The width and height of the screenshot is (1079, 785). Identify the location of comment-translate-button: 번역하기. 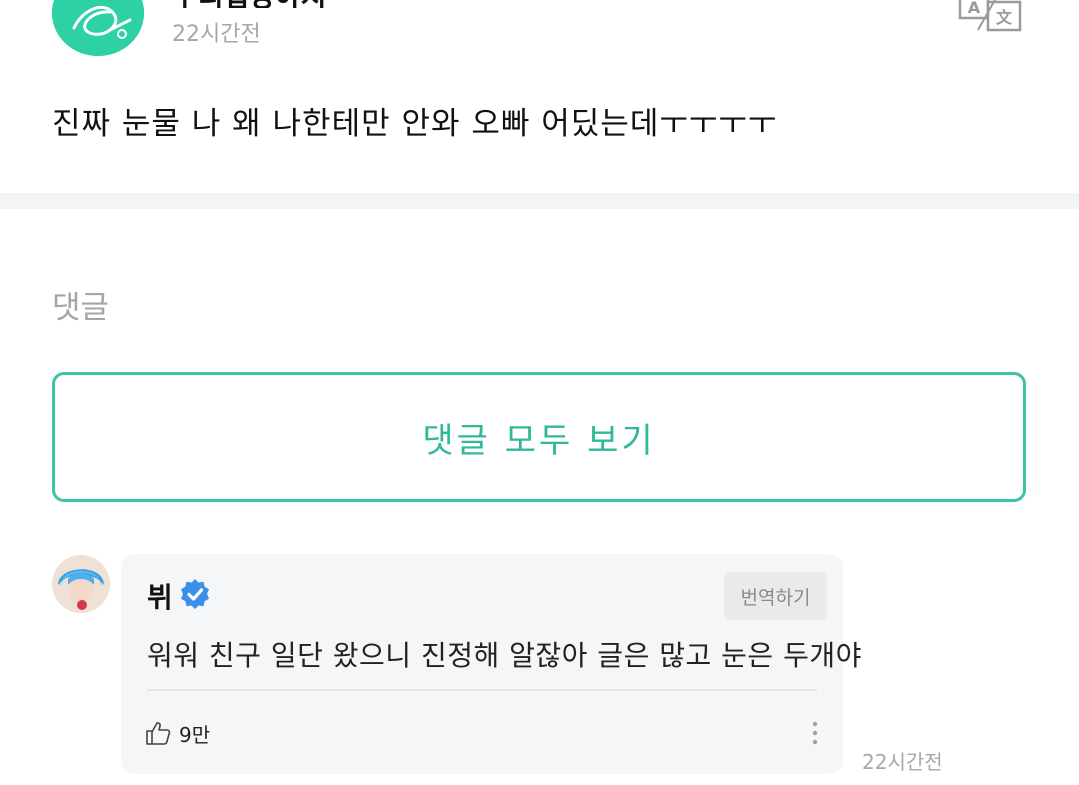
(775, 596).